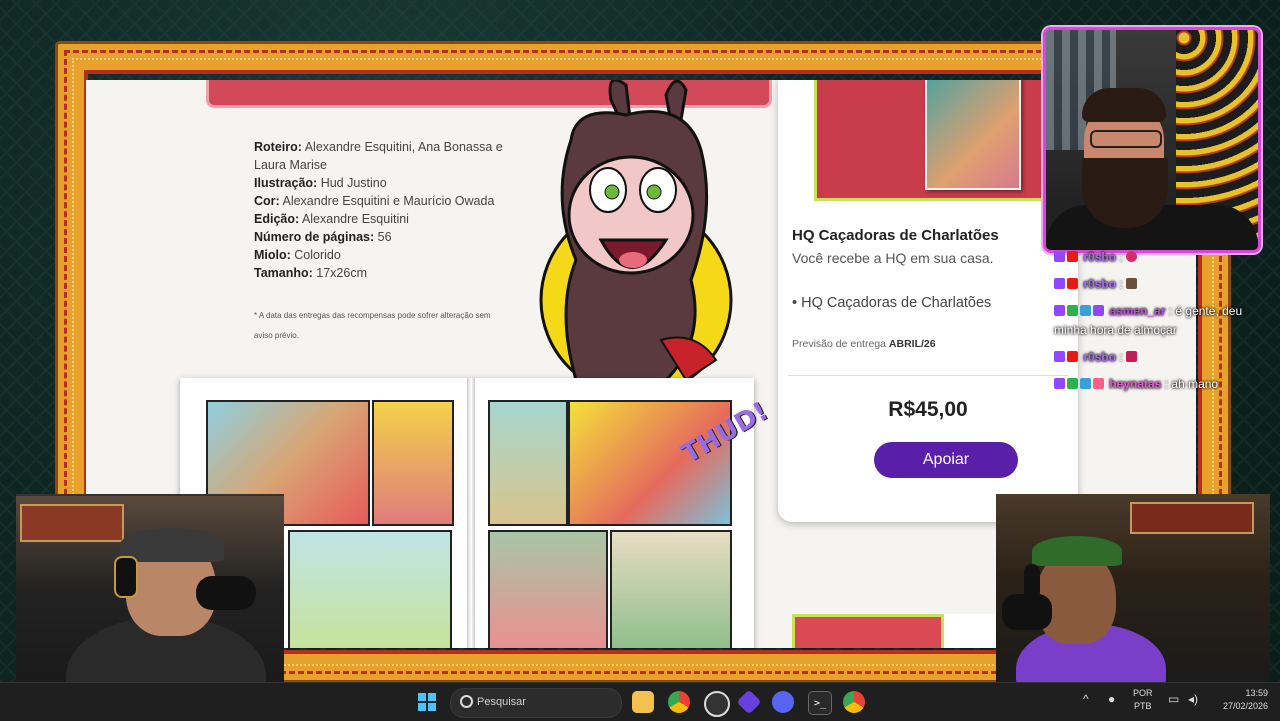 The height and width of the screenshot is (721, 1280). I want to click on chrome-icon, so click(679, 702).